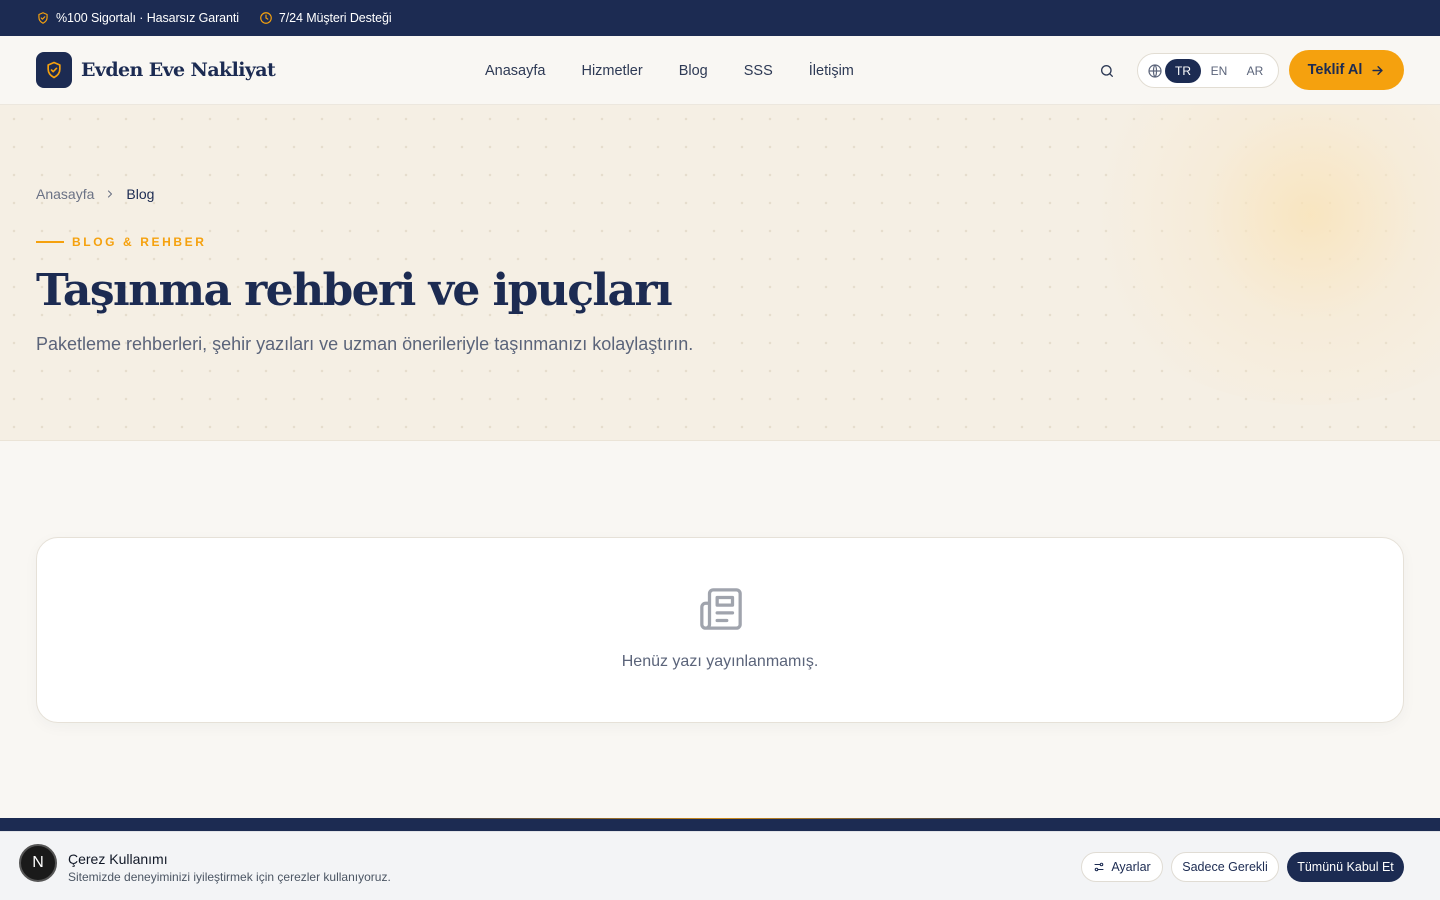  I want to click on globe-icon, so click(1155, 70).